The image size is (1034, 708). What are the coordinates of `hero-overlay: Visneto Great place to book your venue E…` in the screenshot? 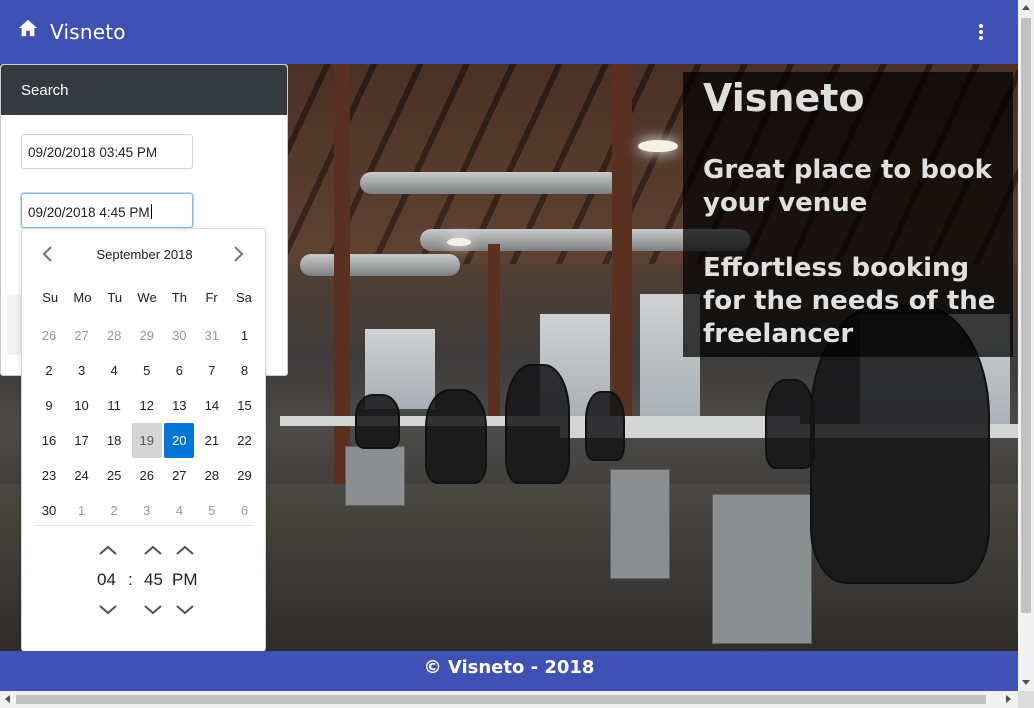 It's located at (848, 214).